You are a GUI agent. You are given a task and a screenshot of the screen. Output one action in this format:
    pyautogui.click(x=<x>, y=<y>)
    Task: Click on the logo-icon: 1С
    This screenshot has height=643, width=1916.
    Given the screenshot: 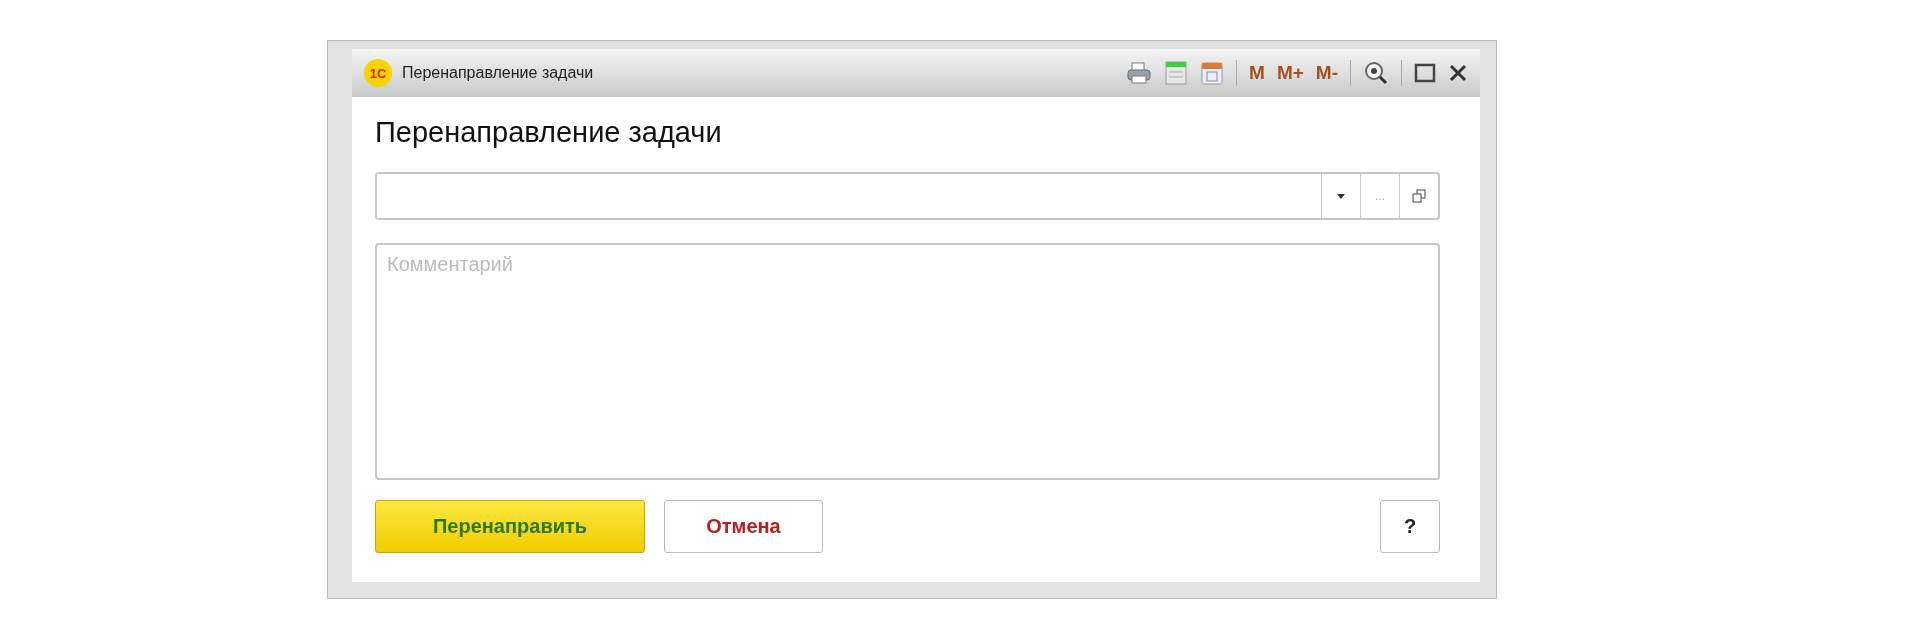 What is the action you would take?
    pyautogui.click(x=378, y=73)
    